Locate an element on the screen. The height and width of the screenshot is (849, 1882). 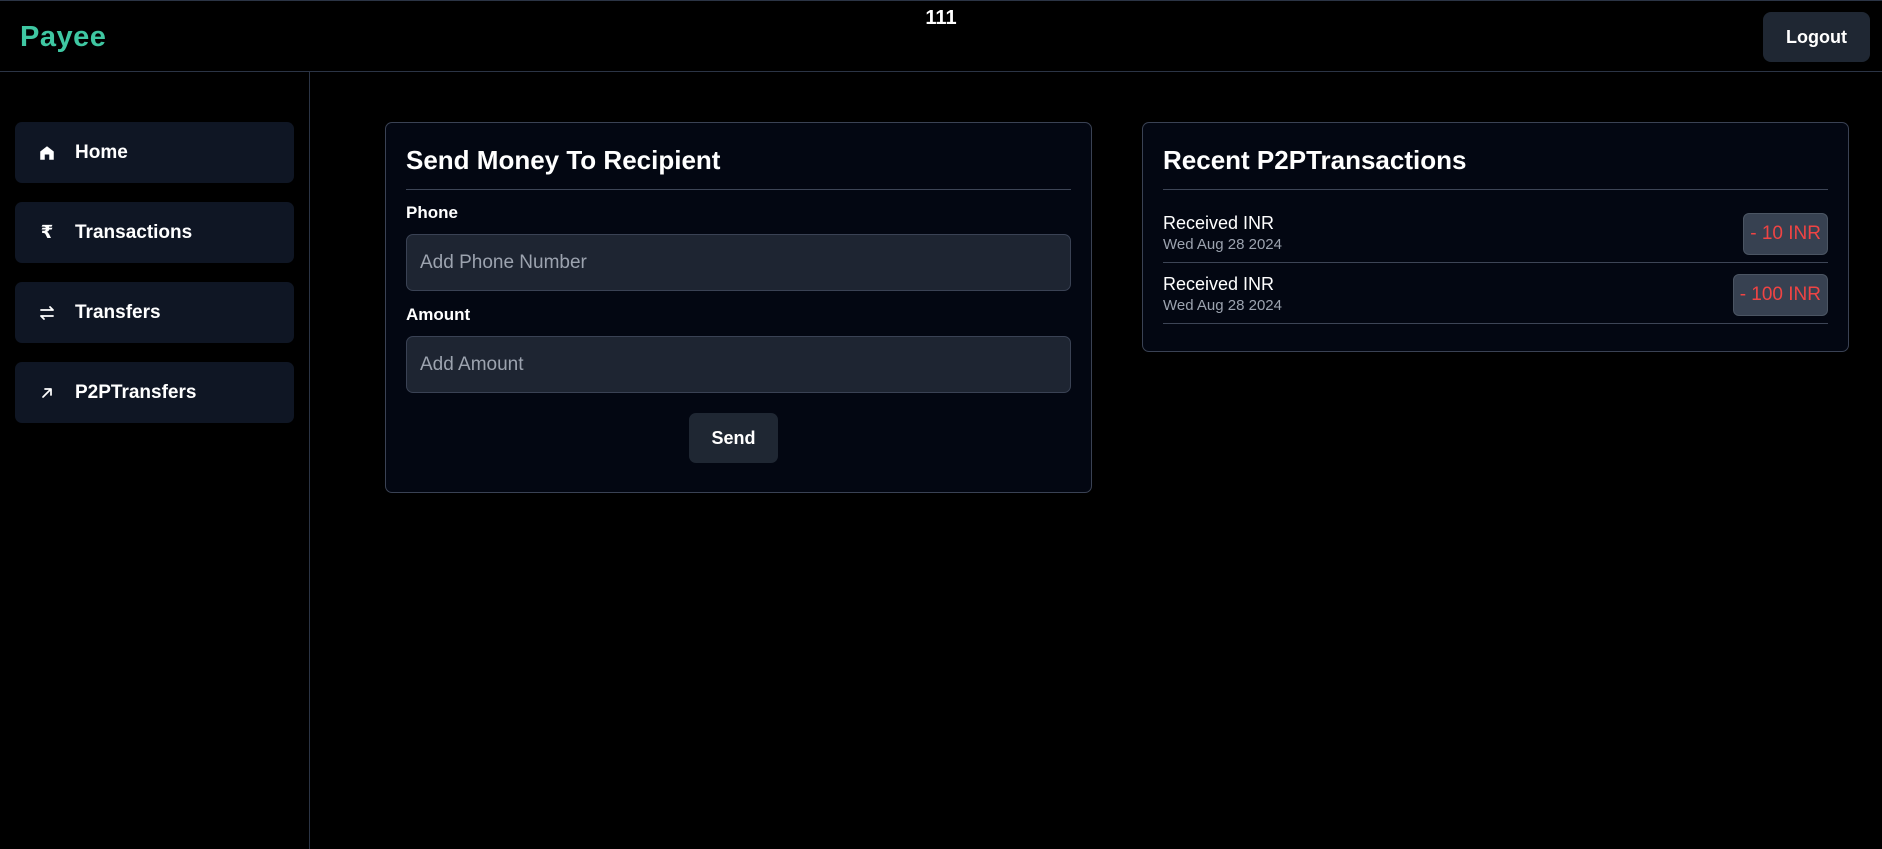
home-icon is located at coordinates (47, 153).